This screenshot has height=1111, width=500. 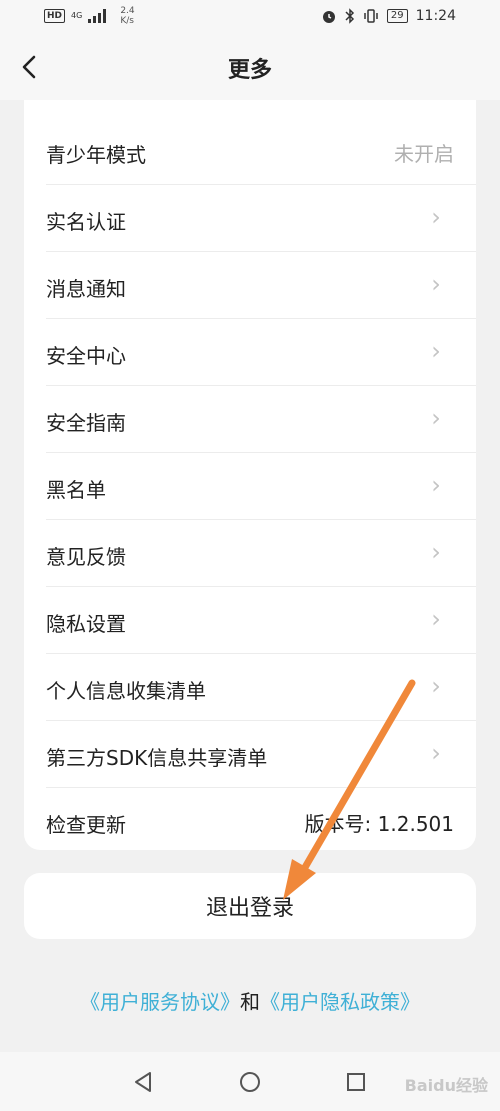 What do you see at coordinates (250, 906) in the screenshot?
I see `logout-button: 退出登录` at bounding box center [250, 906].